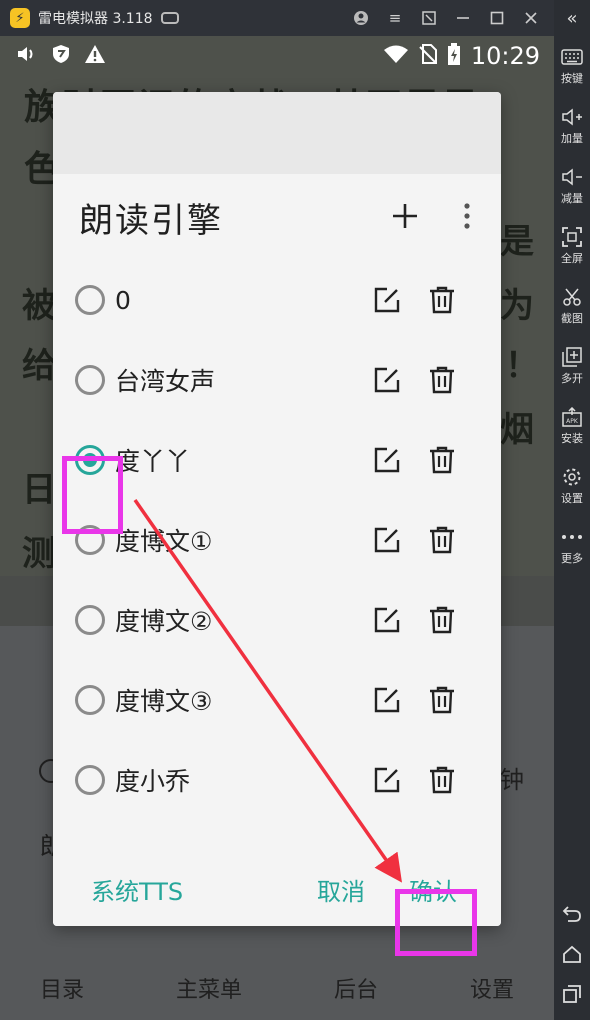  I want to click on engine-name: 度博文①, so click(164, 541).